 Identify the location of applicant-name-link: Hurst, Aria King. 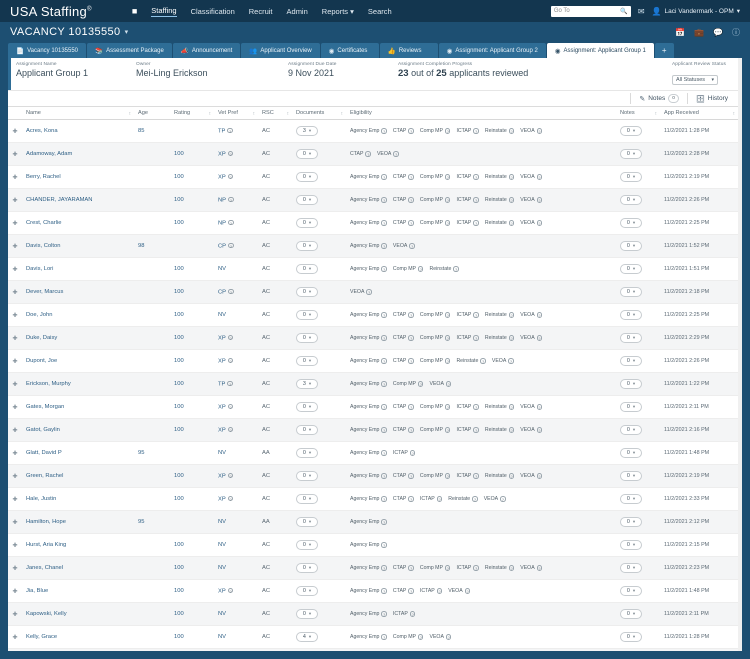
(46, 545).